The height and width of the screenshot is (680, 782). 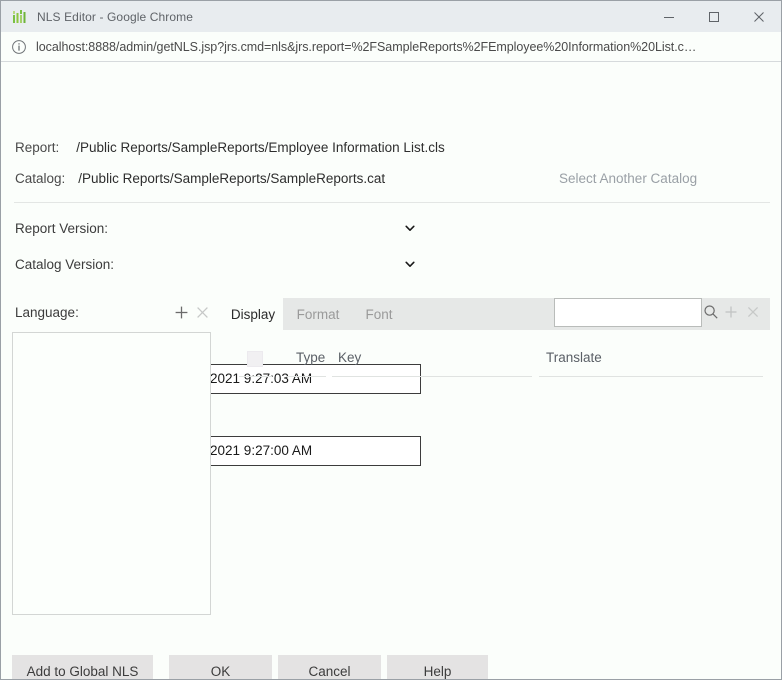 I want to click on column-header-type: Type, so click(x=310, y=357).